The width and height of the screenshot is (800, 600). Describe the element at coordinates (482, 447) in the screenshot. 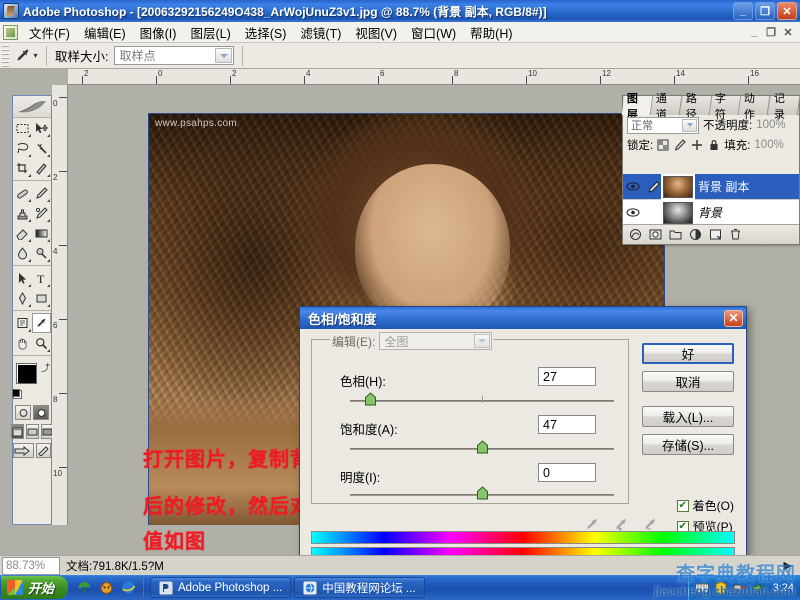

I see `saturation-slider-thumb` at that location.